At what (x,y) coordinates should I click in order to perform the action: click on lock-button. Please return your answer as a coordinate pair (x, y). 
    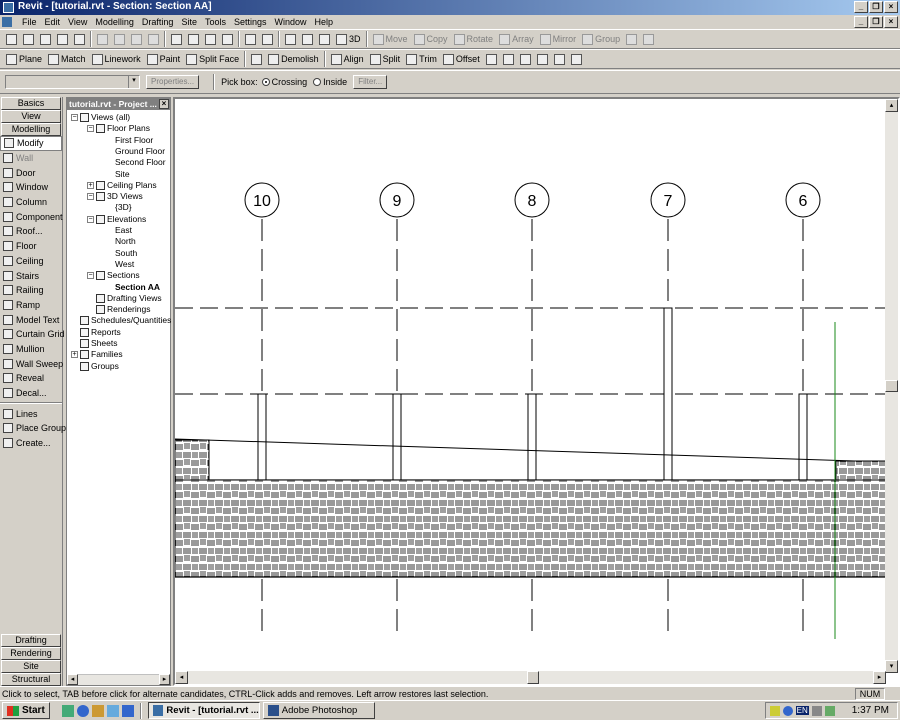
    Looking at the image, I should click on (631, 39).